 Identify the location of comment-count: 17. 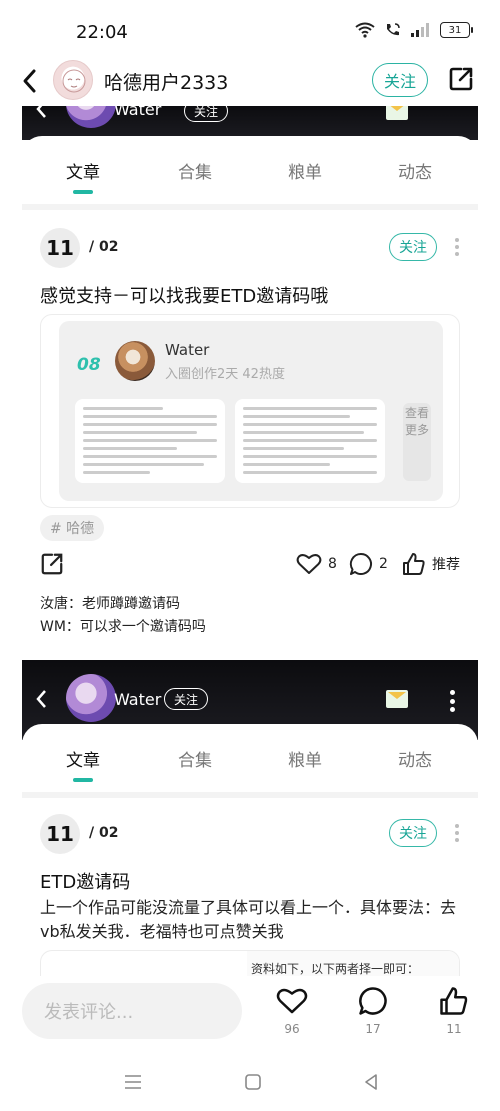
(373, 1029).